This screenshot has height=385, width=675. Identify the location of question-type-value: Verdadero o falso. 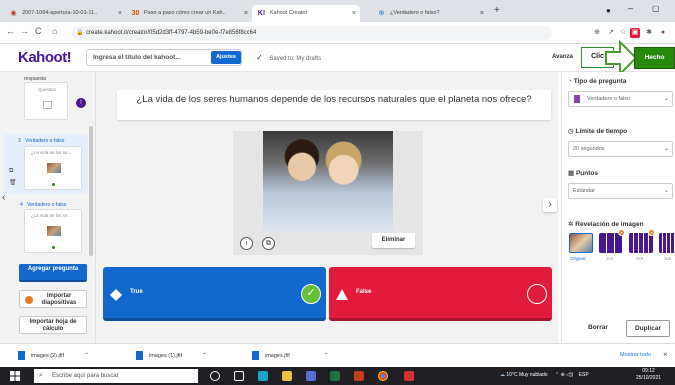
(609, 99).